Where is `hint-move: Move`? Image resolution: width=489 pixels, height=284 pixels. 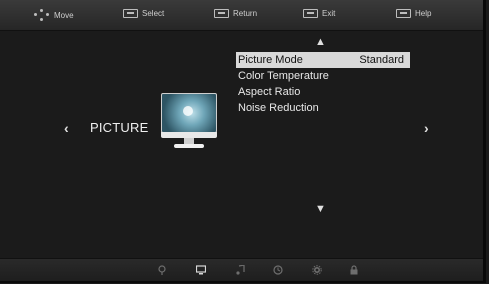
hint-move: Move is located at coordinates (54, 15).